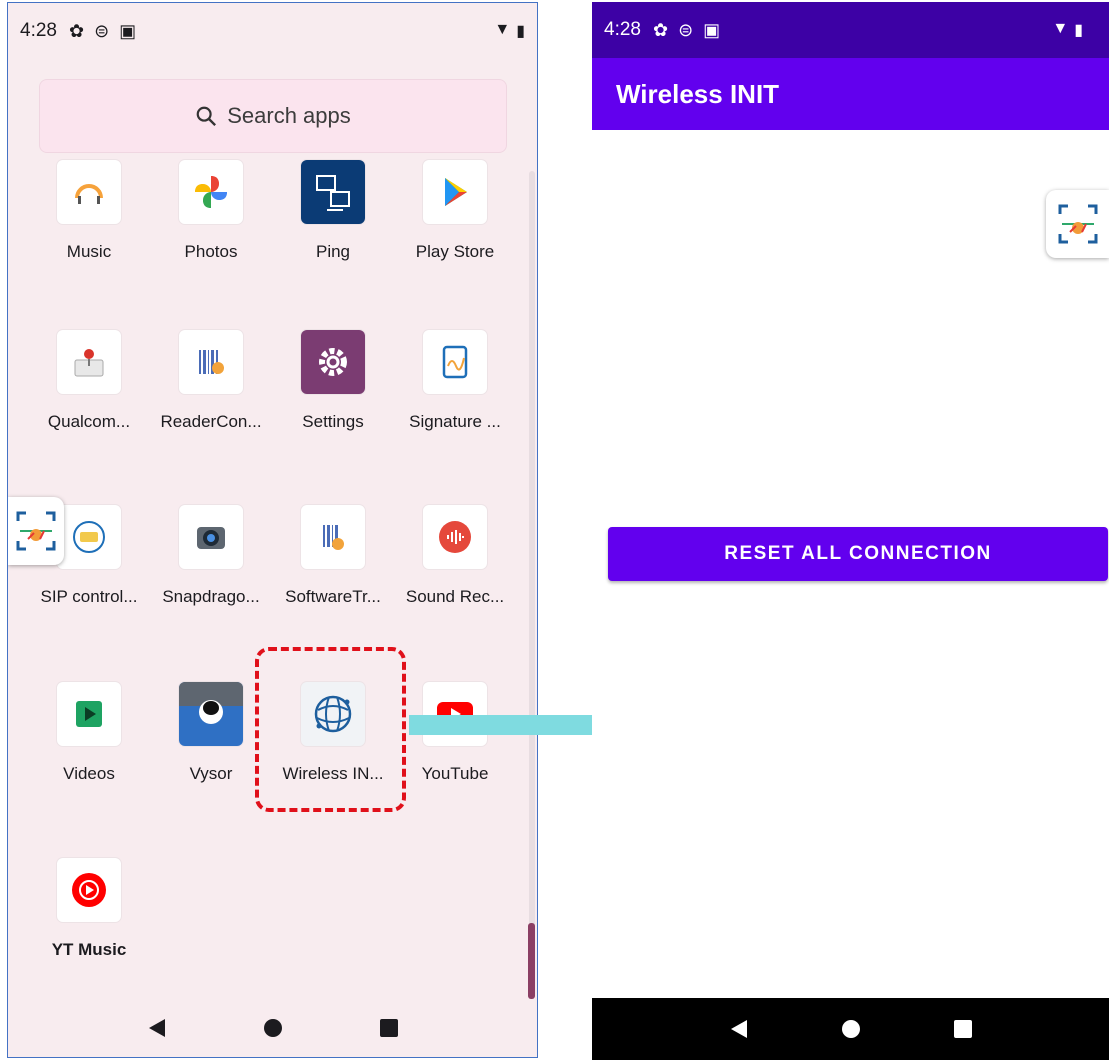 The image size is (1109, 1060). What do you see at coordinates (89, 773) in the screenshot?
I see `app-label: Videos` at bounding box center [89, 773].